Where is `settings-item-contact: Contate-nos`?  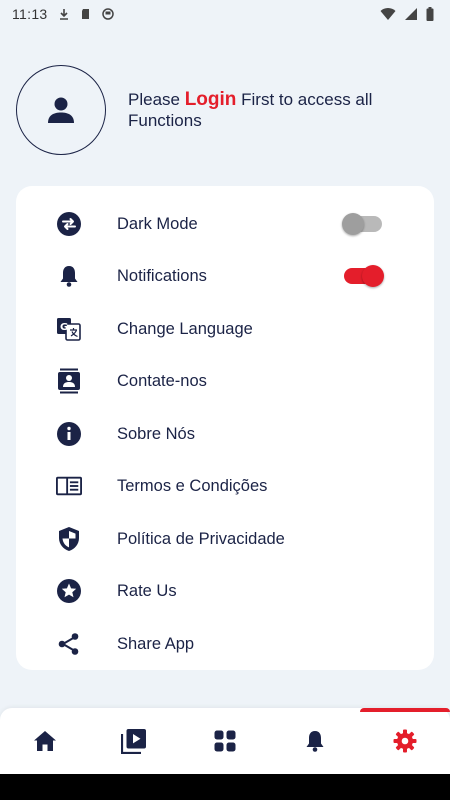
settings-item-contact: Contate-nos is located at coordinates (225, 381).